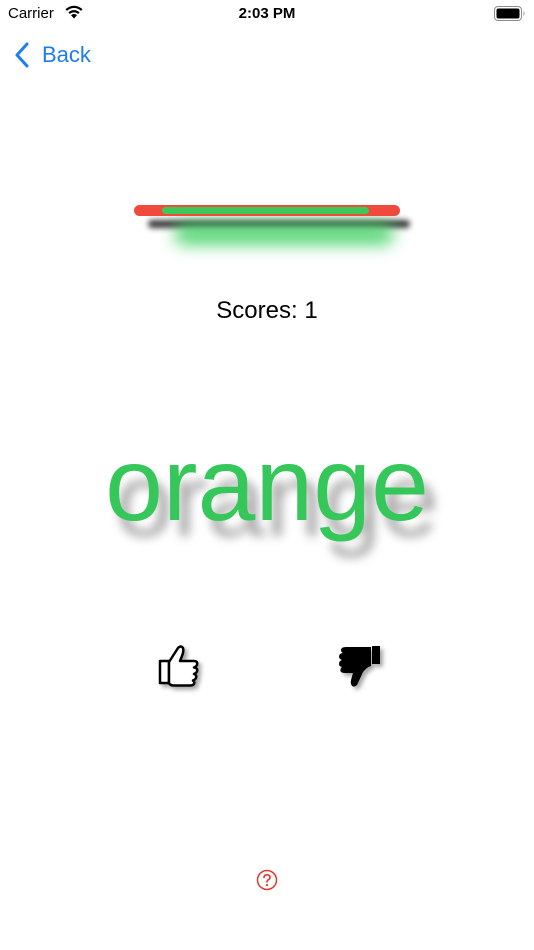 The image size is (534, 950). What do you see at coordinates (265, 210) in the screenshot?
I see `timer-fill` at bounding box center [265, 210].